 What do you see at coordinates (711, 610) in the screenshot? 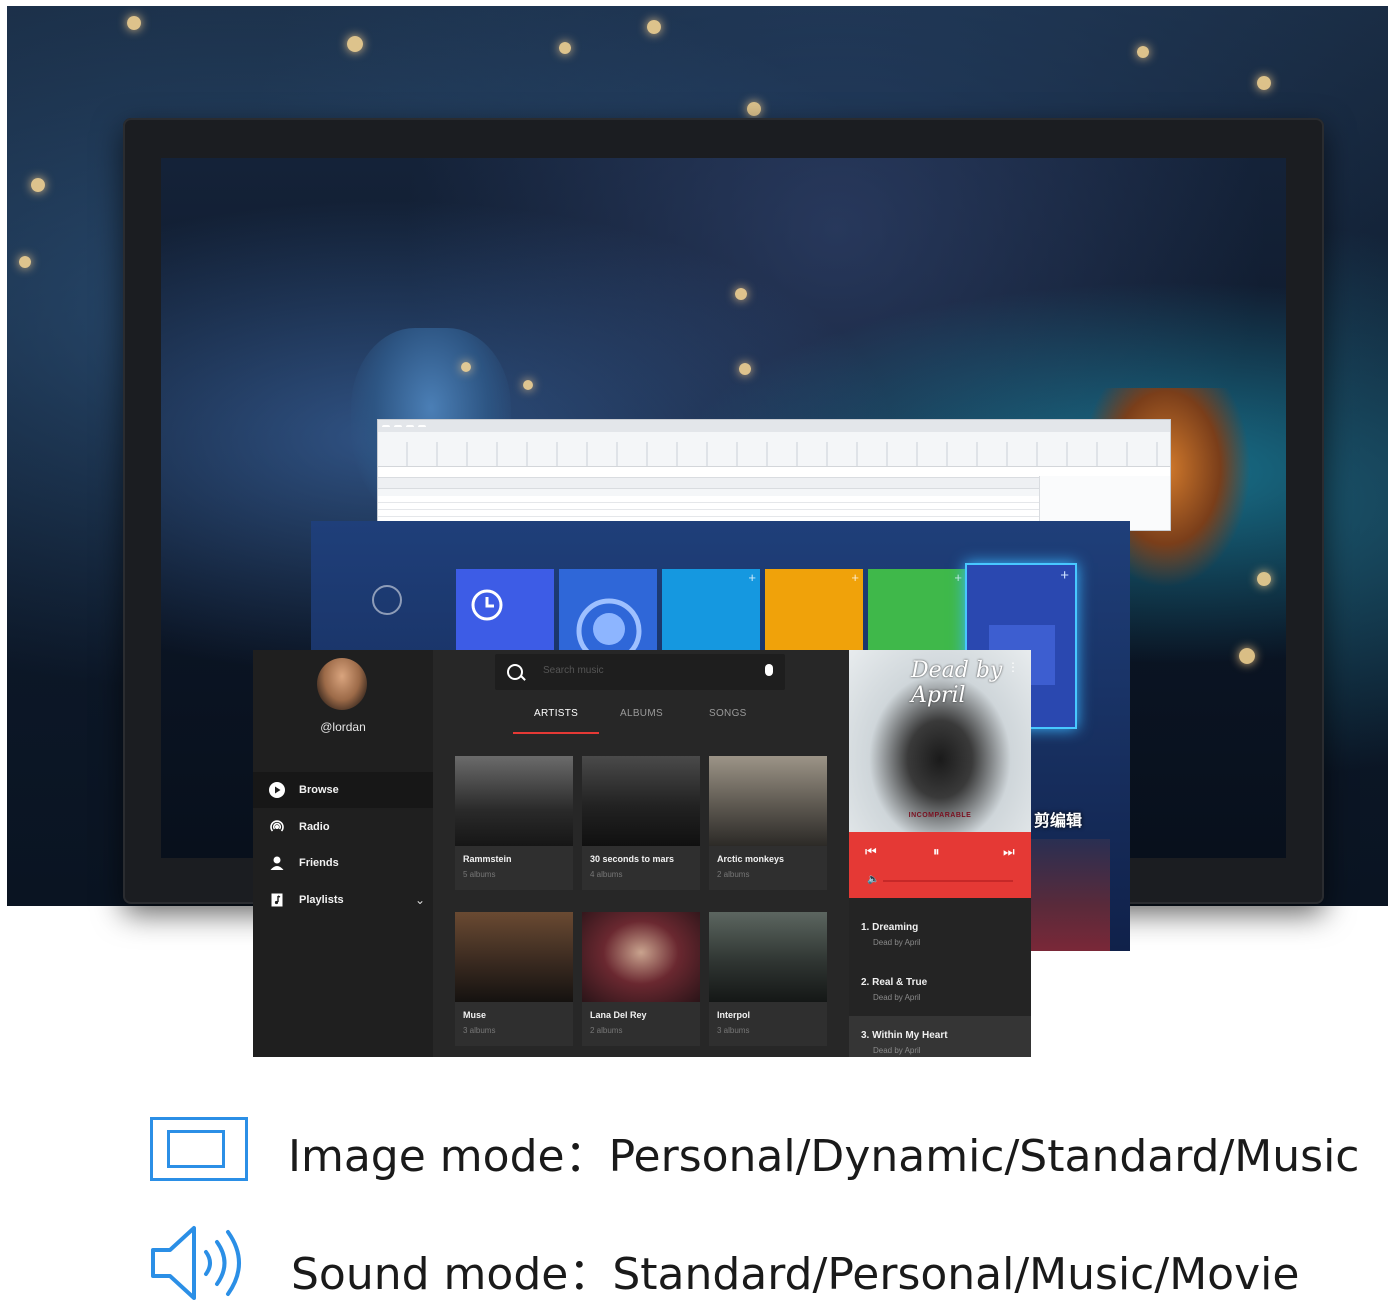
I see `tile-blue: +` at bounding box center [711, 610].